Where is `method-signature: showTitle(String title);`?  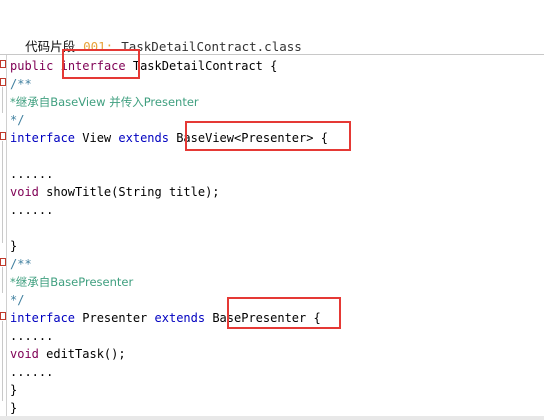
method-signature: showTitle(String title); is located at coordinates (129, 192).